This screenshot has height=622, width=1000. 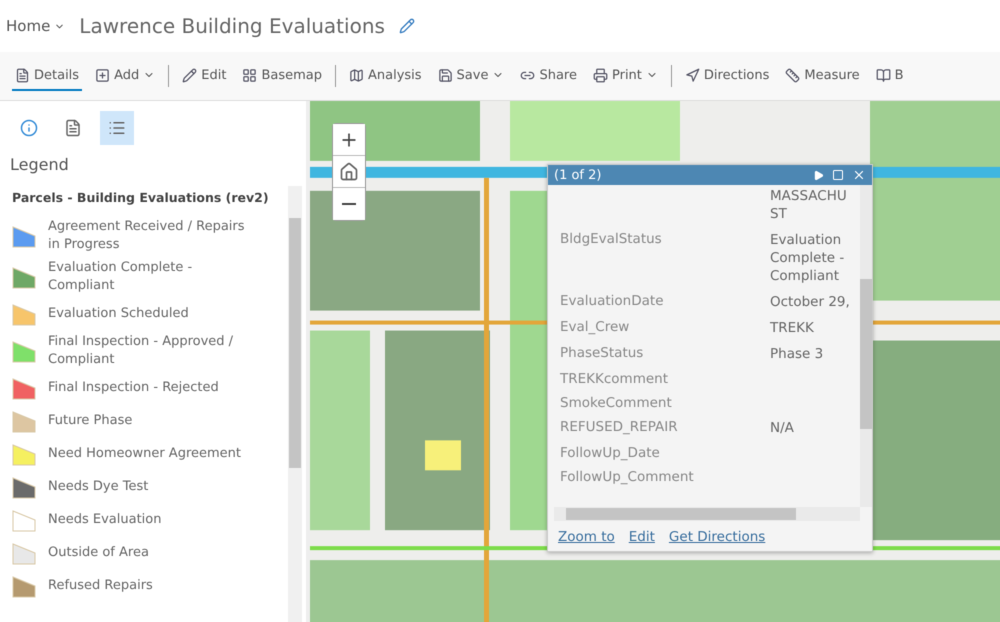 I want to click on legend-label: Refused Repairs, so click(x=101, y=586).